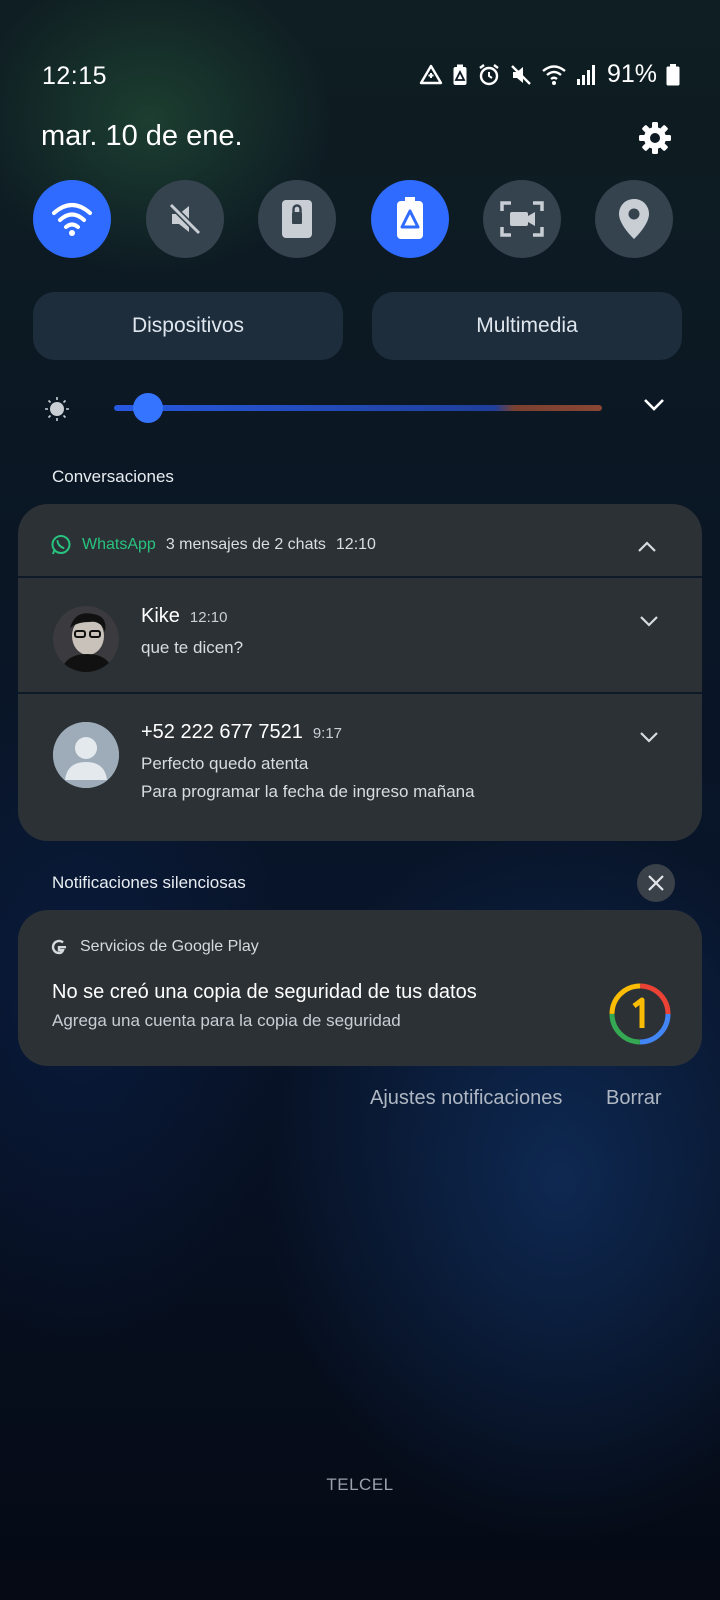 Image resolution: width=720 pixels, height=1600 pixels. Describe the element at coordinates (169, 946) in the screenshot. I see `notification-app-name: Servicios de Google Play` at that location.